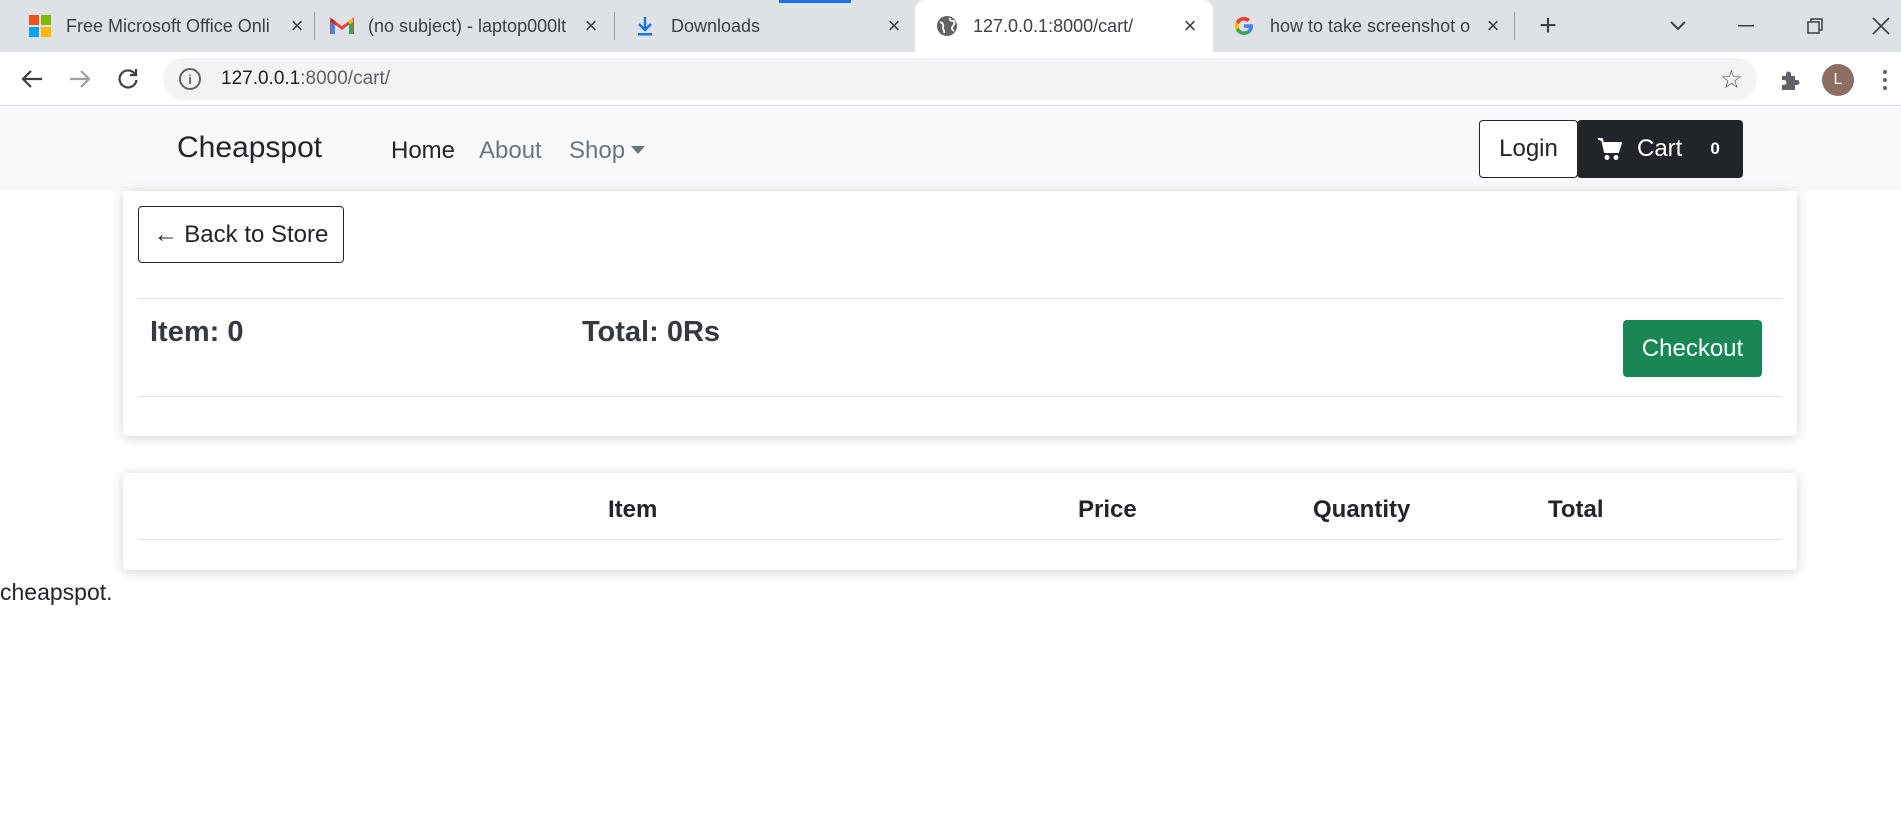 This screenshot has height=833, width=1901. Describe the element at coordinates (1610, 149) in the screenshot. I see `cart-icon` at that location.